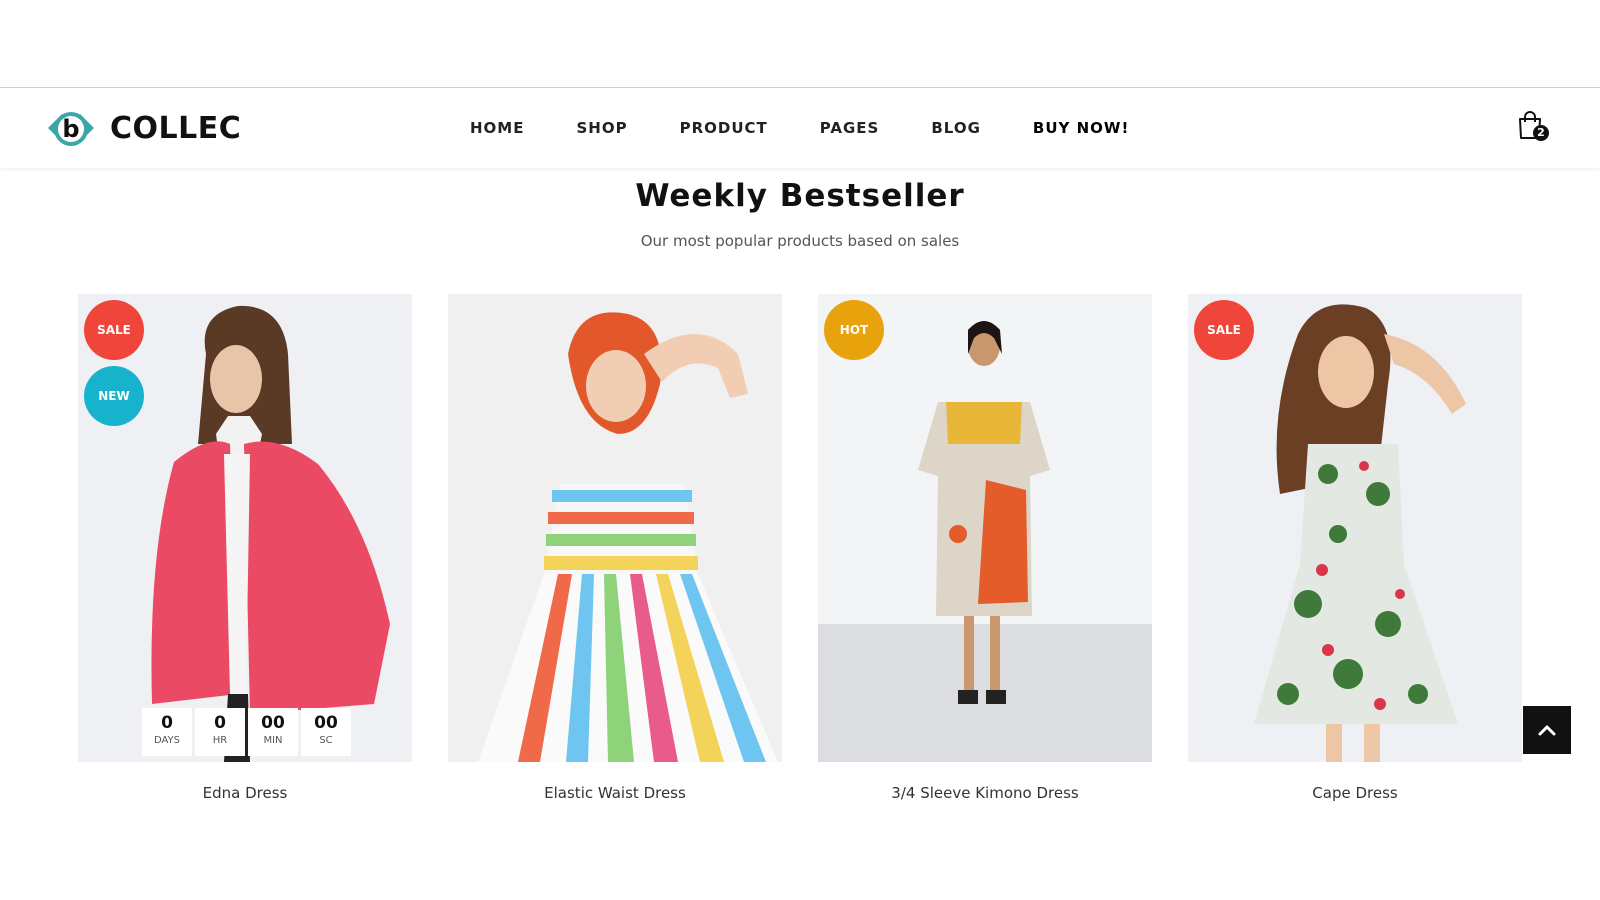 Image resolution: width=1600 pixels, height=900 pixels. I want to click on countdown-minutes: 00 MIN, so click(273, 732).